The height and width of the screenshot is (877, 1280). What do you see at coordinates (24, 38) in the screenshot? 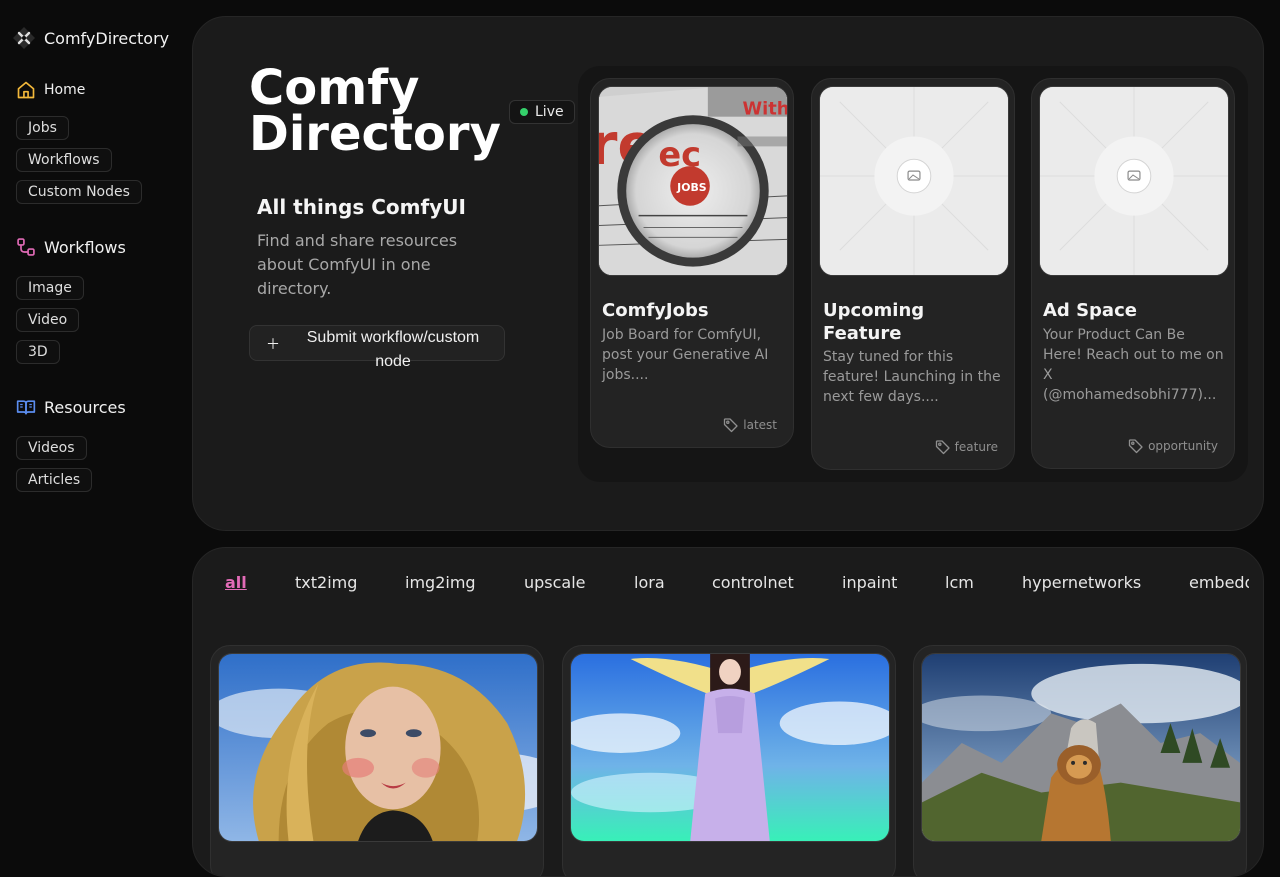
I see `comfy-logo-icon` at bounding box center [24, 38].